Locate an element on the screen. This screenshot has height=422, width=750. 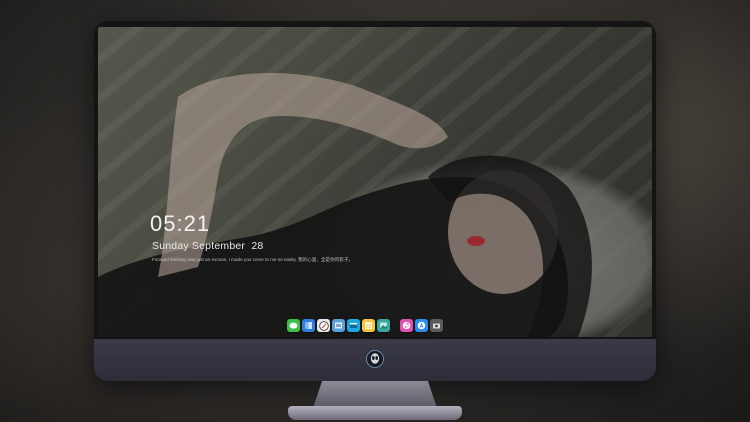
finder-icon is located at coordinates (308, 325).